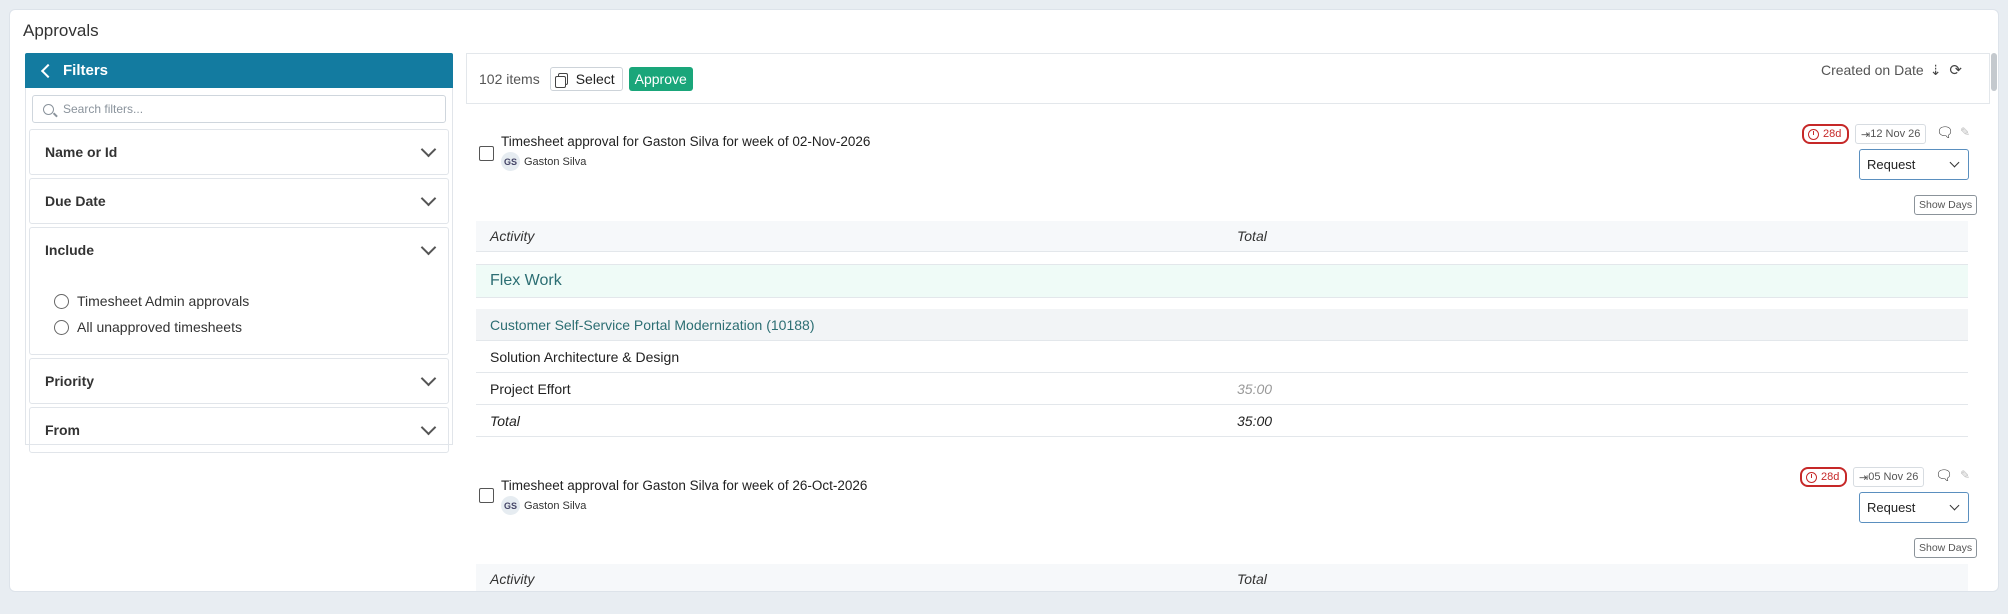 The image size is (2008, 614). Describe the element at coordinates (61, 30) in the screenshot. I see `page-title: Approvals` at that location.